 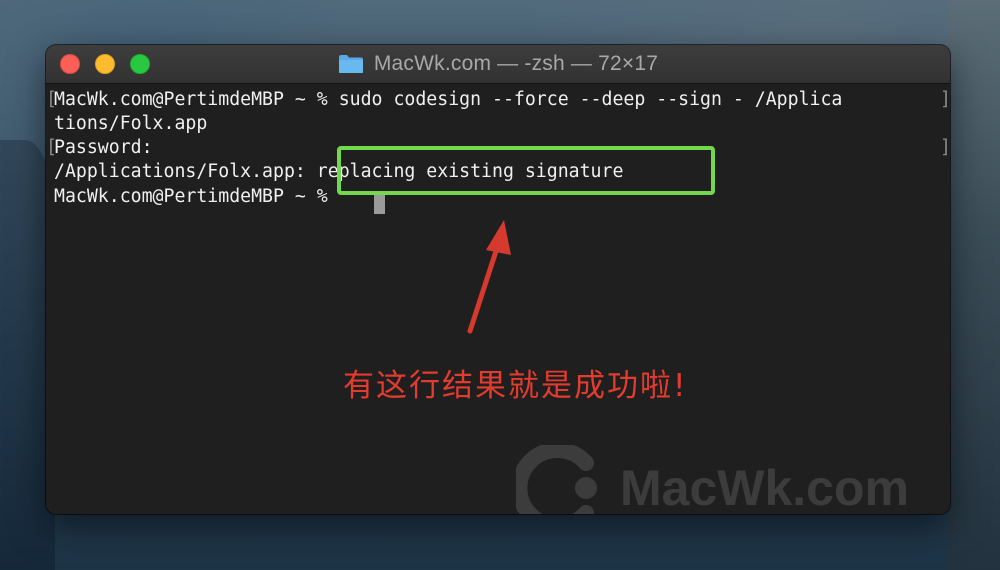 What do you see at coordinates (556, 479) in the screenshot?
I see `macwk-logo-icon` at bounding box center [556, 479].